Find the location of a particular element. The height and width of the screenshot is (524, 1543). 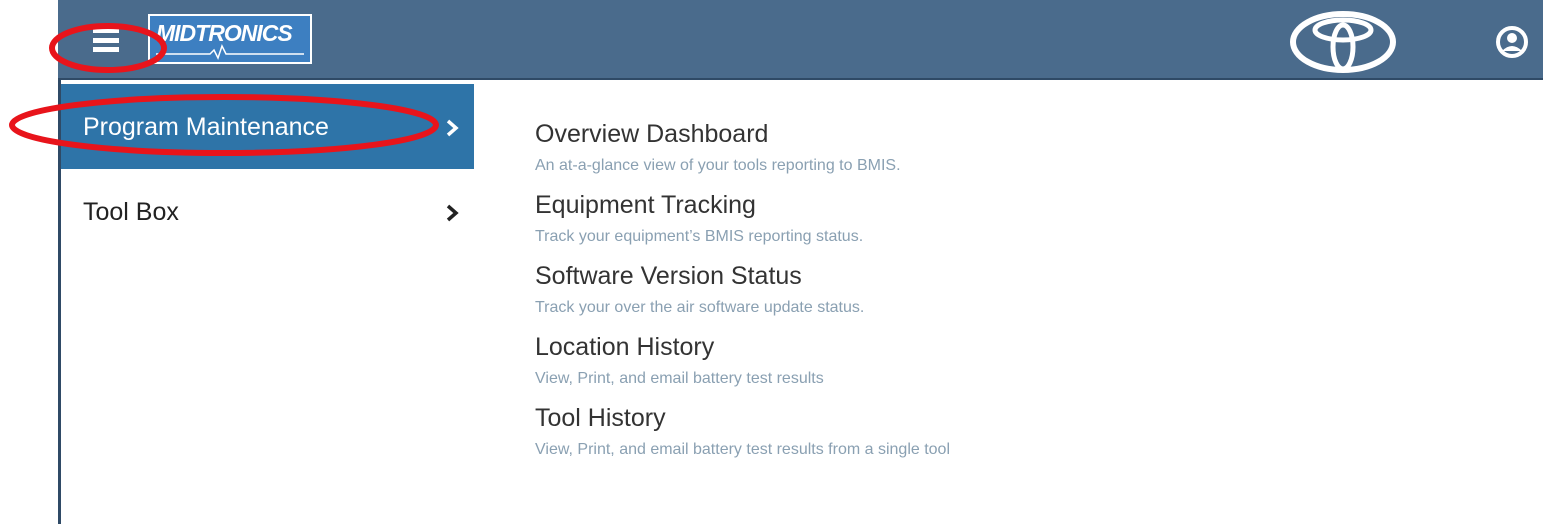

midtronics-logo: MIDTRONICS is located at coordinates (230, 39).